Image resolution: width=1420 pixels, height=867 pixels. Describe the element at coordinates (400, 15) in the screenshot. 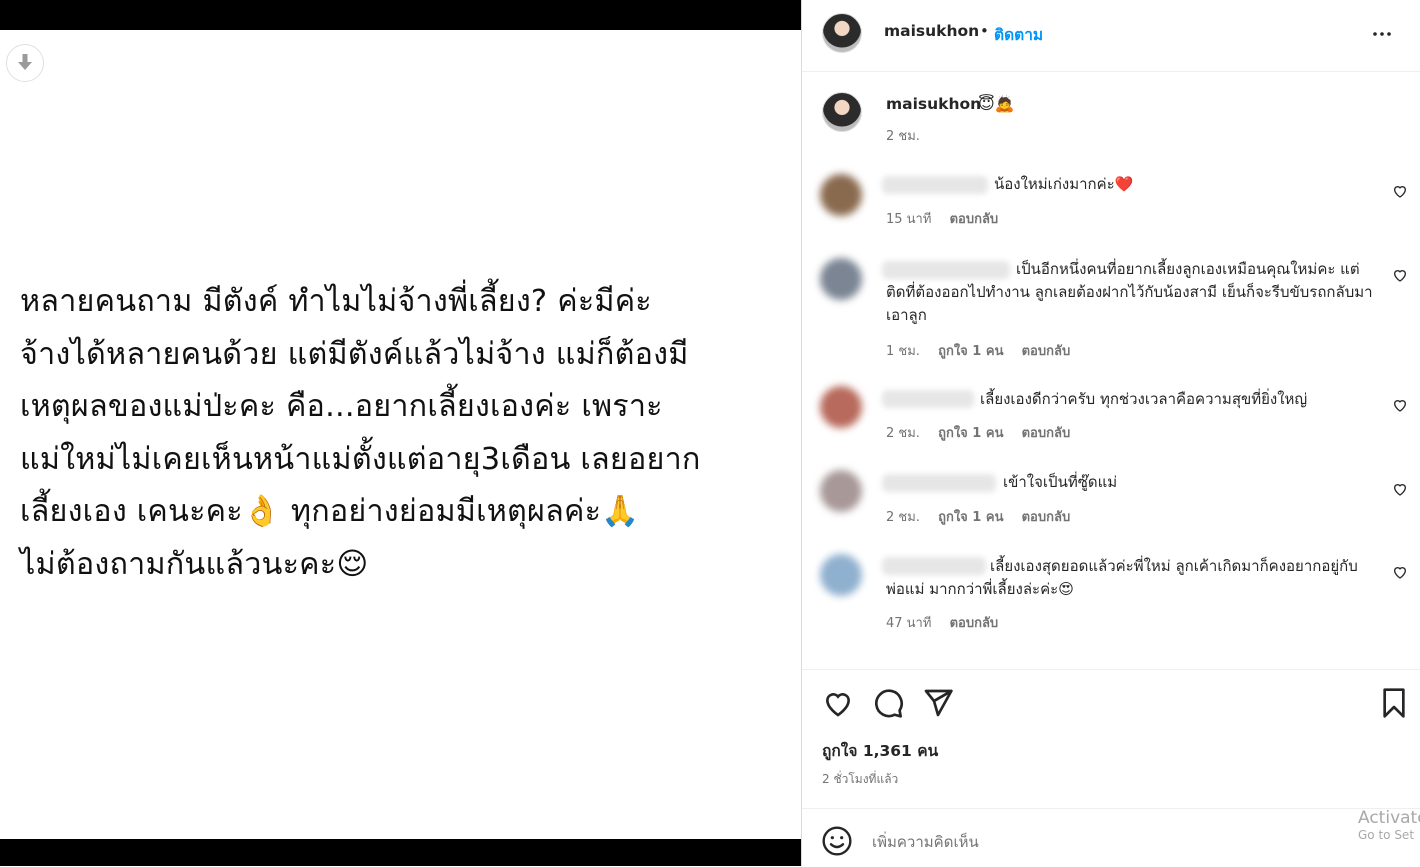

I see `media-letterbox-top` at that location.